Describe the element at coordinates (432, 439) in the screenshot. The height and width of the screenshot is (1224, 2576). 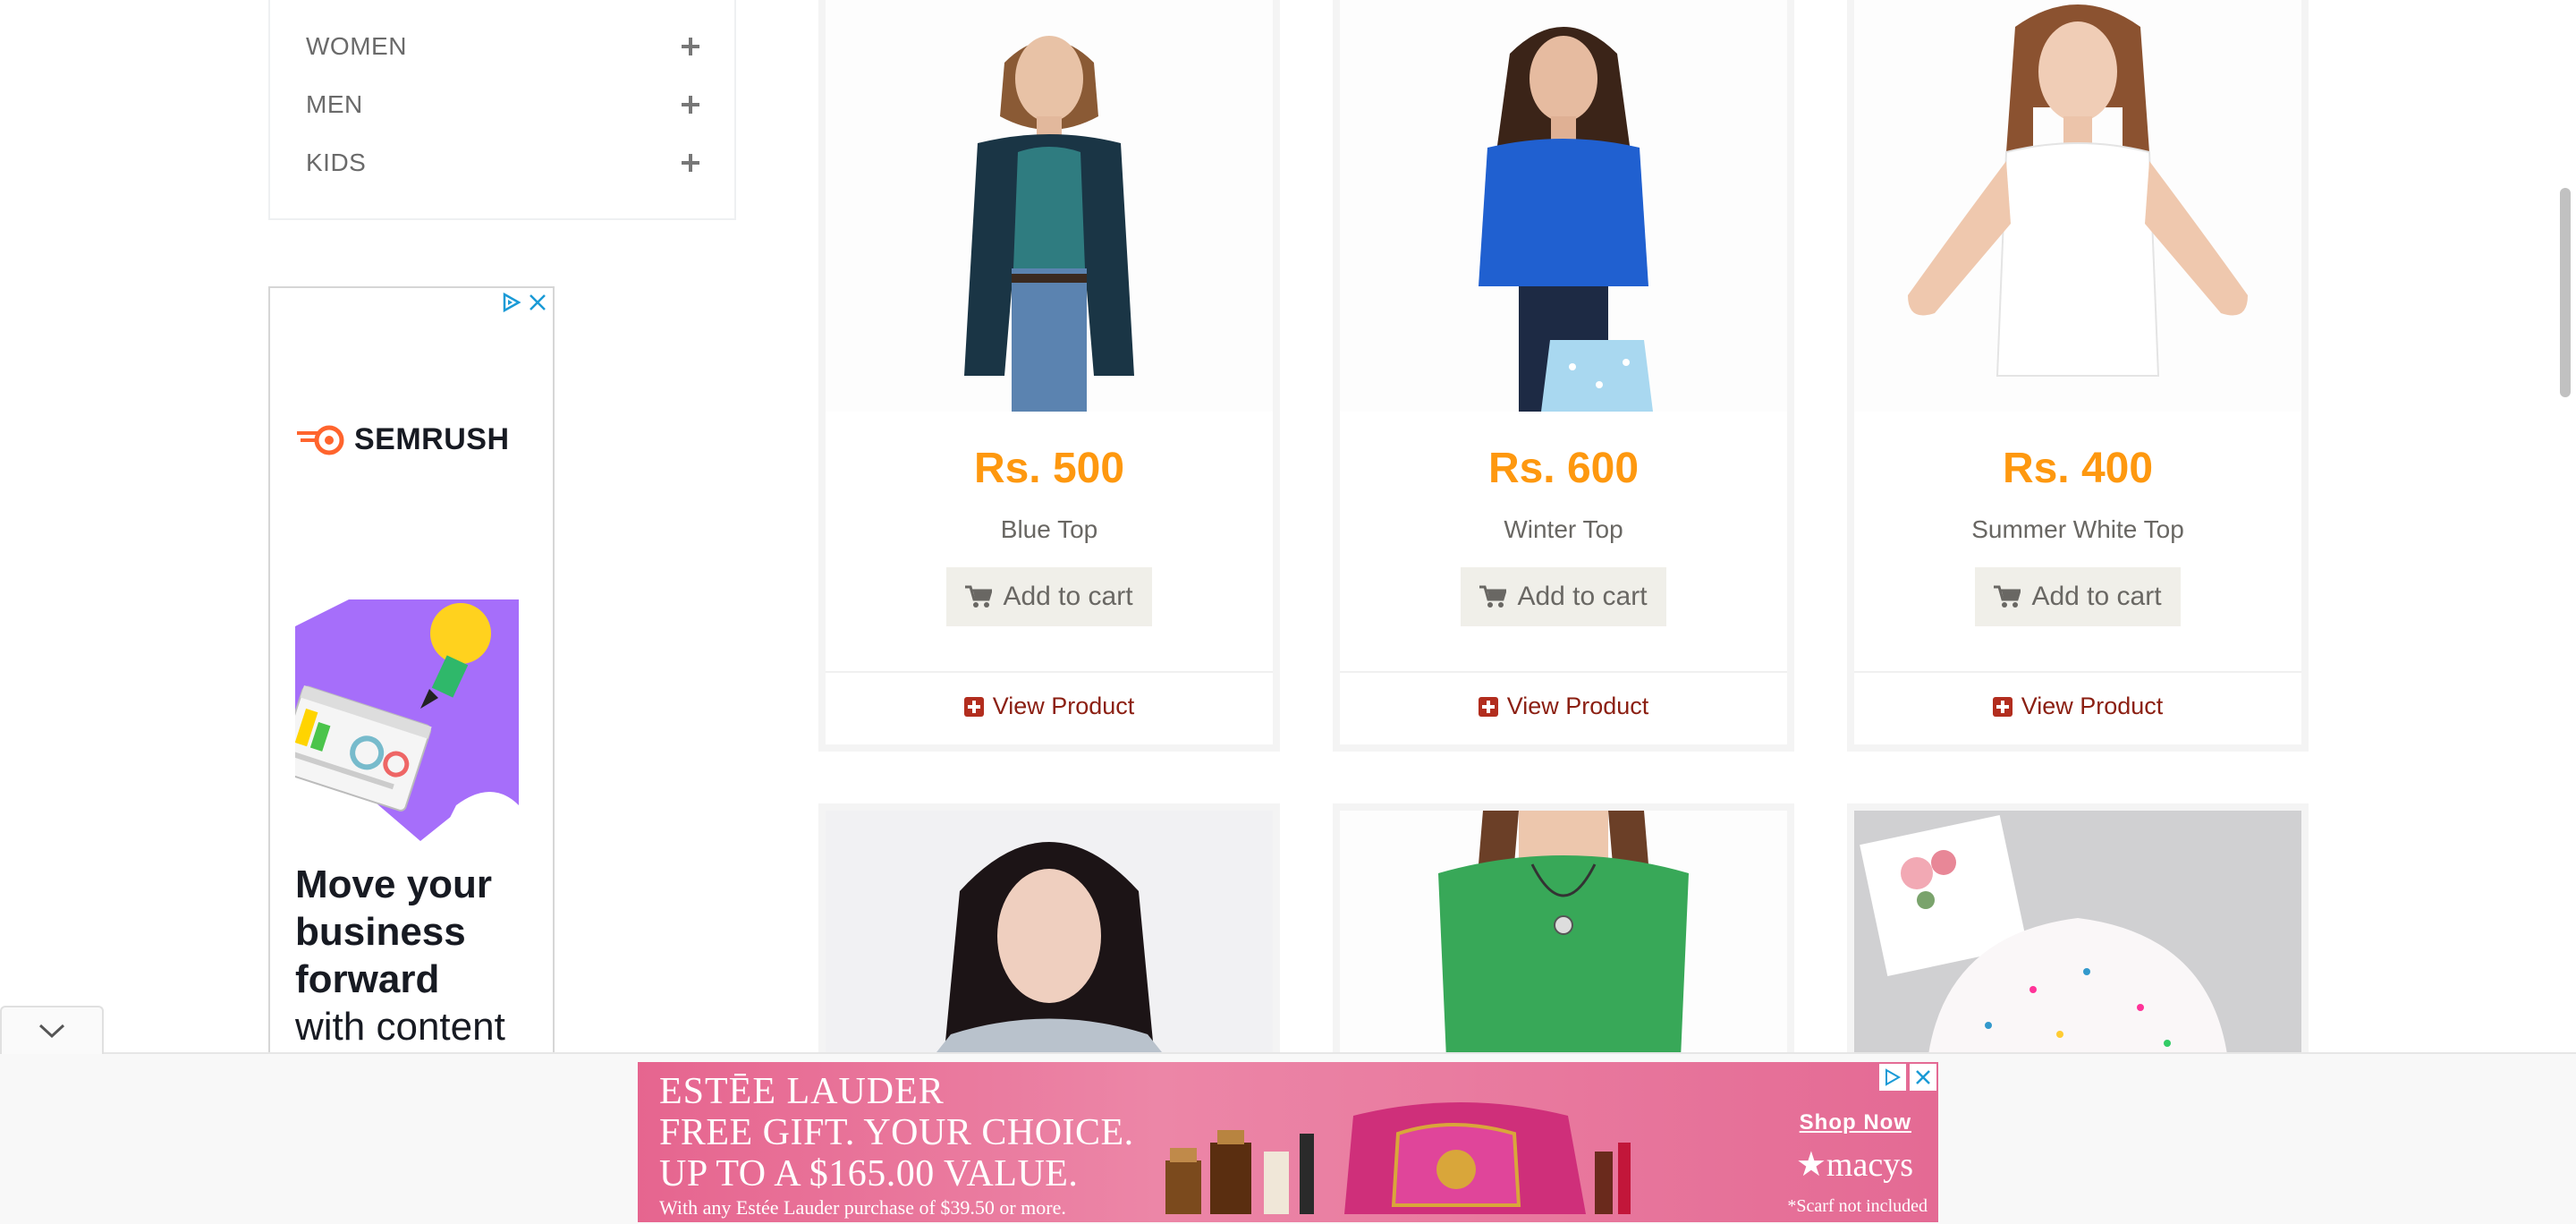
I see `semrush-brand: SEMRUSH` at that location.